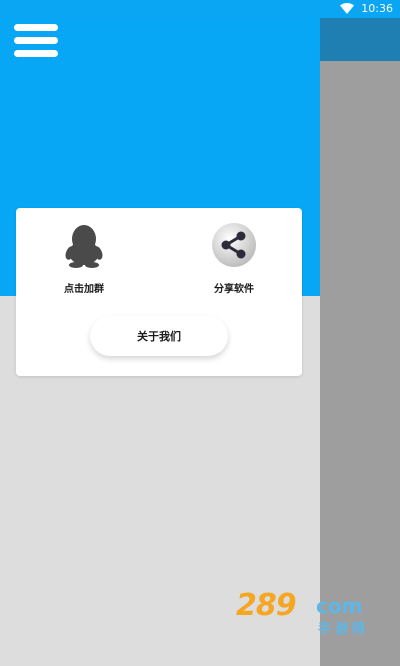  Describe the element at coordinates (84, 246) in the screenshot. I see `qq-penguin-icon` at that location.